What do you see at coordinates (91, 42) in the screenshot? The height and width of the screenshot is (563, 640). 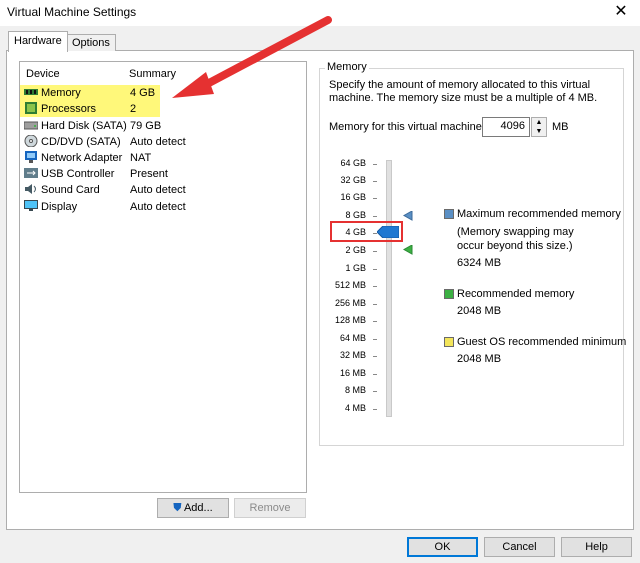 I see `tab-options: Options` at bounding box center [91, 42].